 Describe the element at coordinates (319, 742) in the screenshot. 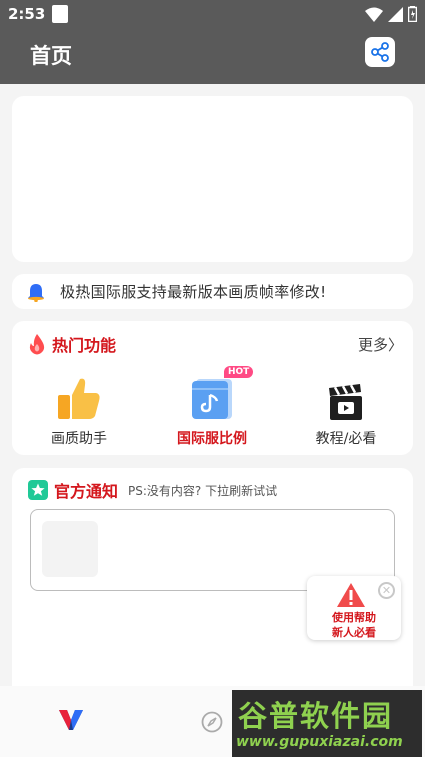

I see `watermark-url: www.gupuxiazai.com` at that location.